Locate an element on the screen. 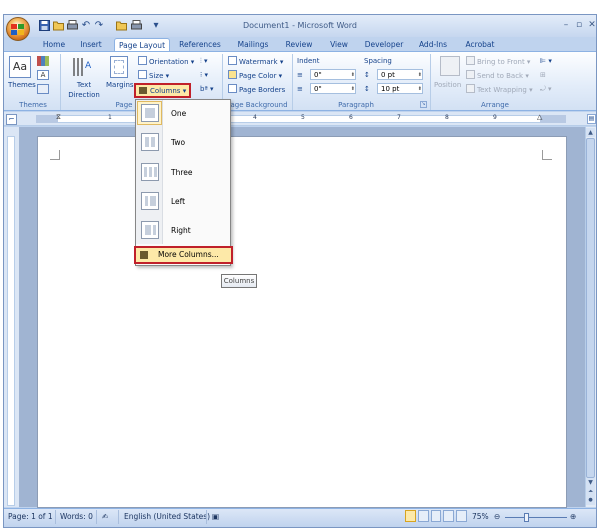 The height and width of the screenshot is (530, 600). bring-to-front-icon is located at coordinates (470, 60).